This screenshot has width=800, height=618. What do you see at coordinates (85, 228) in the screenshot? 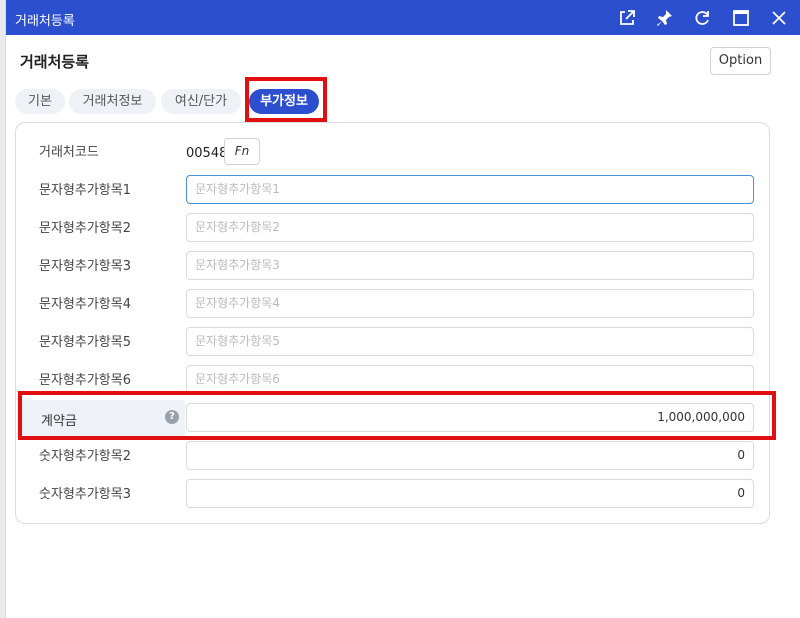
I see `text-field-label-2: 문자형추가항목2` at bounding box center [85, 228].